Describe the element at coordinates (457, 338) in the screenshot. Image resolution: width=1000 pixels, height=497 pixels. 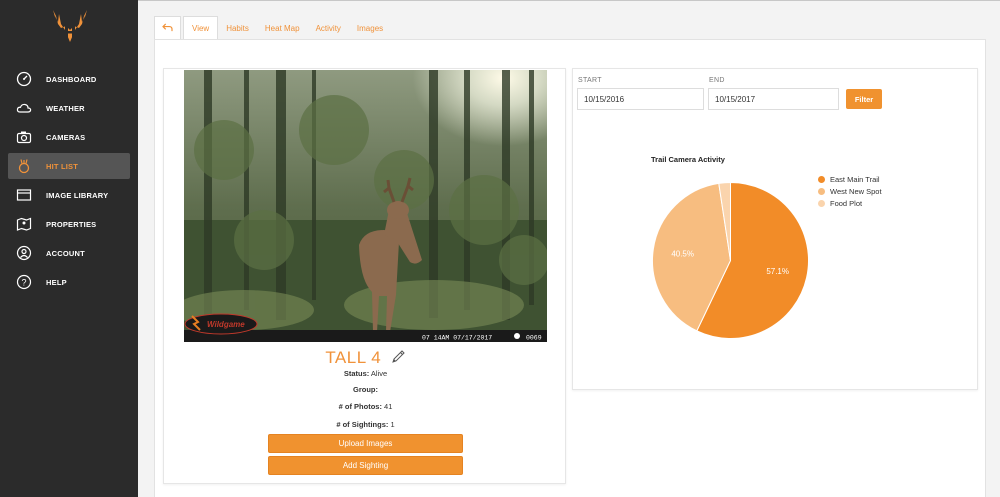
I see `photo-timestamp: 07 14AM 07/17/2017` at that location.